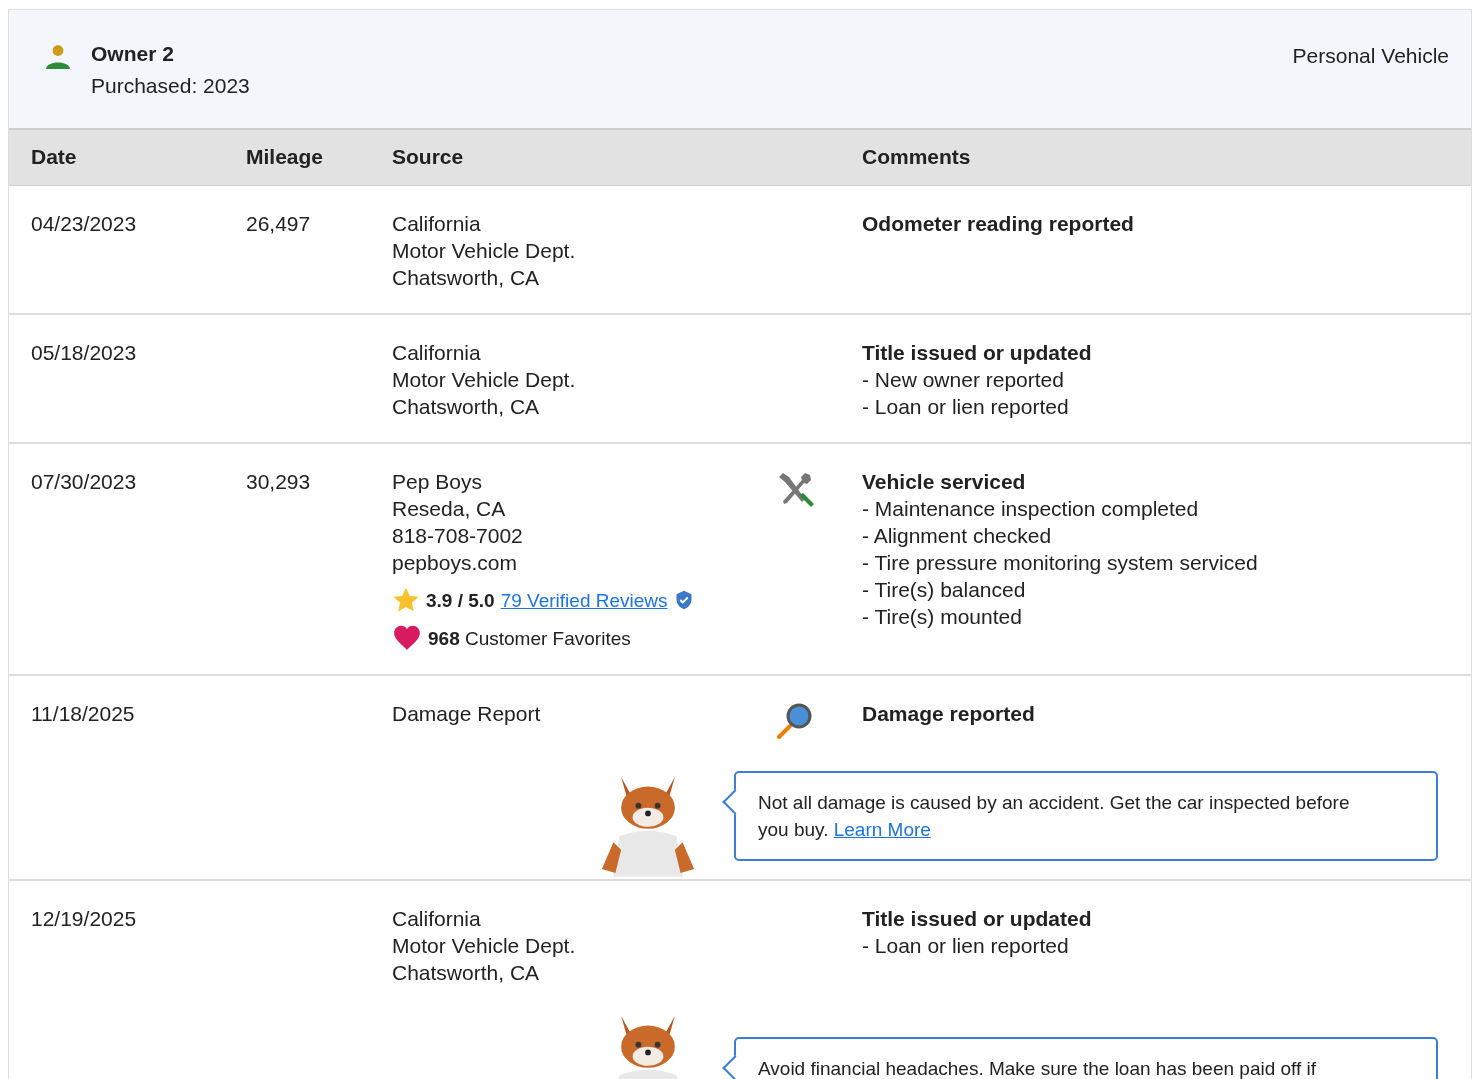  I want to click on comment-item: - New owner reported, so click(963, 380).